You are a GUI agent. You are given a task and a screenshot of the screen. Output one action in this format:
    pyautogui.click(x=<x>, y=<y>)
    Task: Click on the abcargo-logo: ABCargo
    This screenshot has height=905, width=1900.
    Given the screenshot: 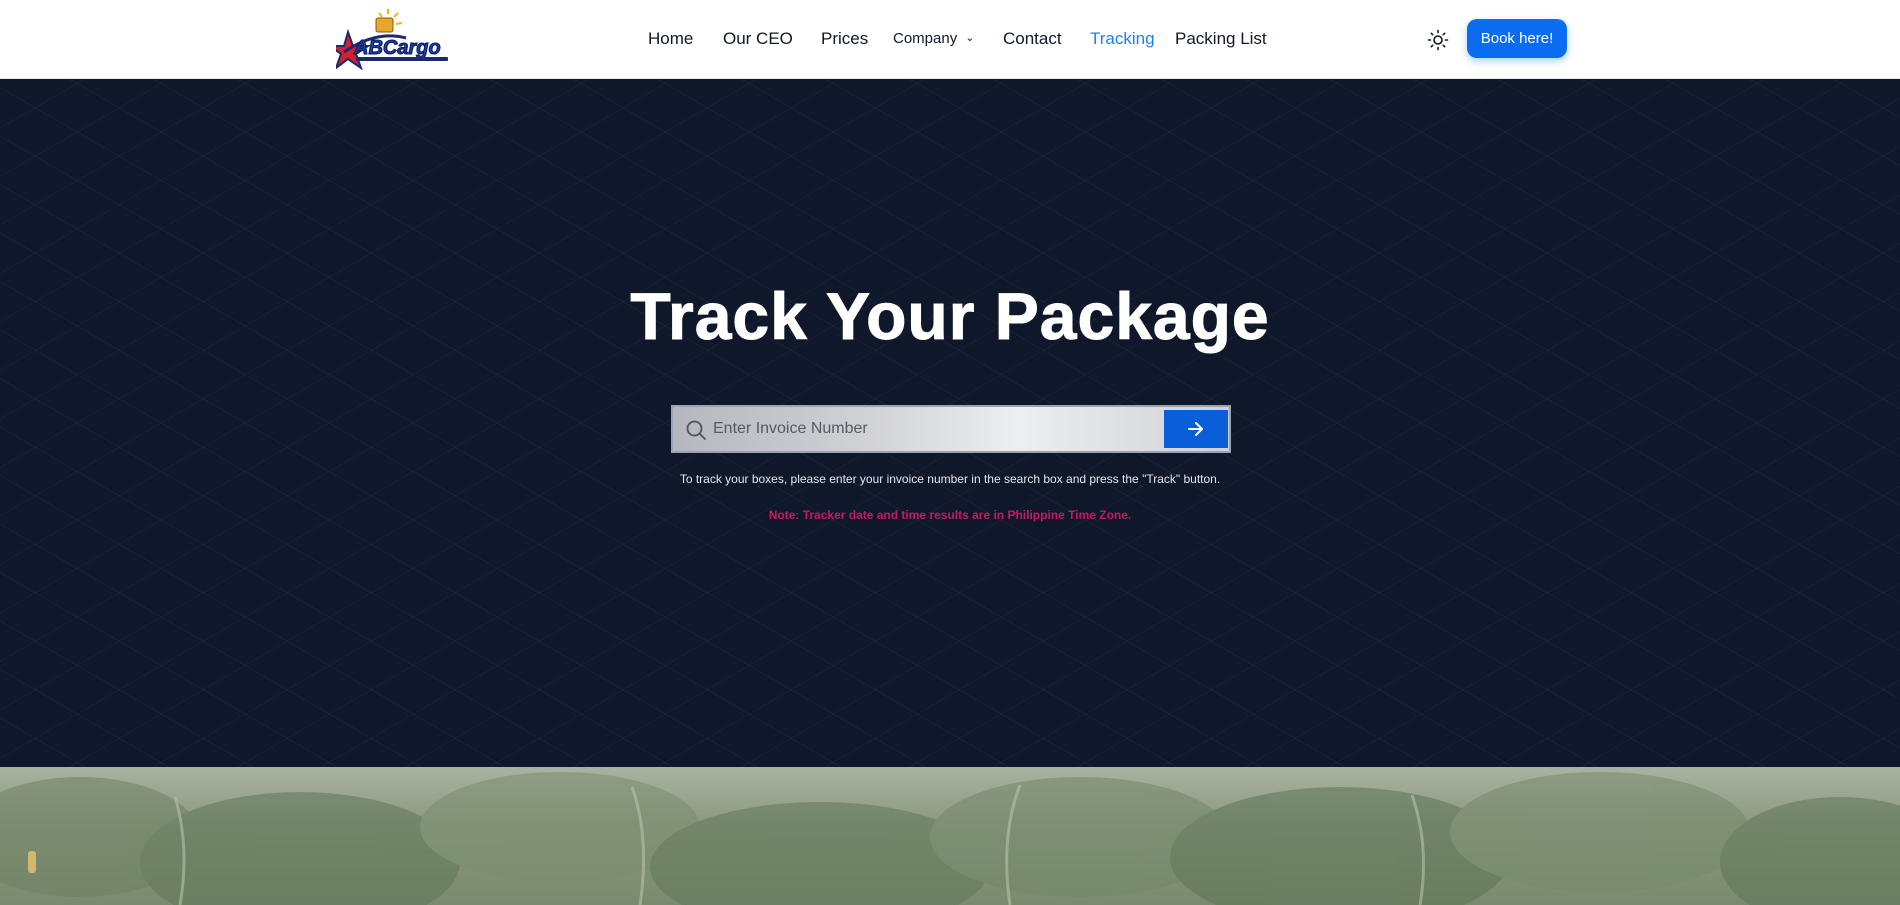 What is the action you would take?
    pyautogui.click(x=391, y=39)
    